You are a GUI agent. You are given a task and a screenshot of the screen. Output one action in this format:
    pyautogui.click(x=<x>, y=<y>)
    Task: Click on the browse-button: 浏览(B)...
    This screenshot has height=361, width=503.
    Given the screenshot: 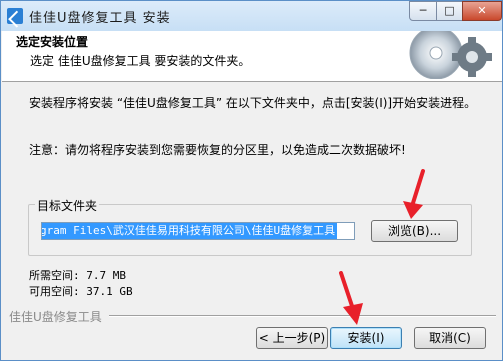 What is the action you would take?
    pyautogui.click(x=414, y=231)
    